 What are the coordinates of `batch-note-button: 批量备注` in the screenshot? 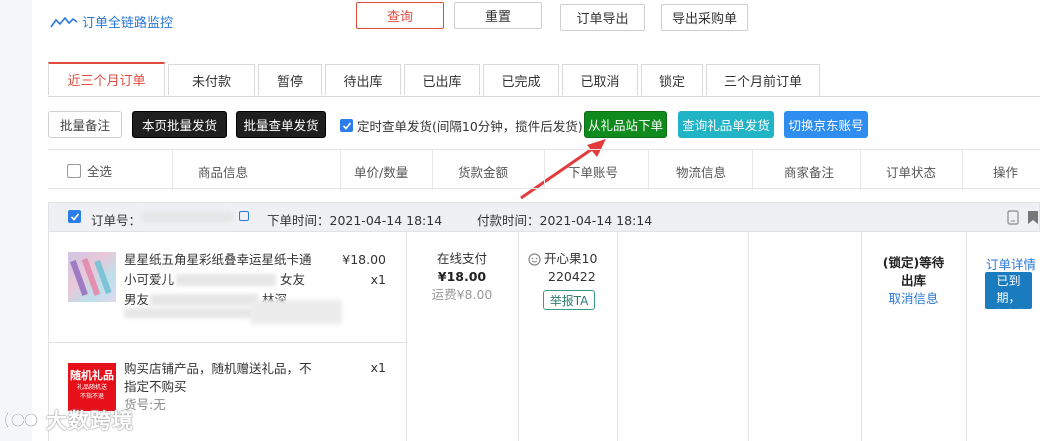 It's located at (85, 124).